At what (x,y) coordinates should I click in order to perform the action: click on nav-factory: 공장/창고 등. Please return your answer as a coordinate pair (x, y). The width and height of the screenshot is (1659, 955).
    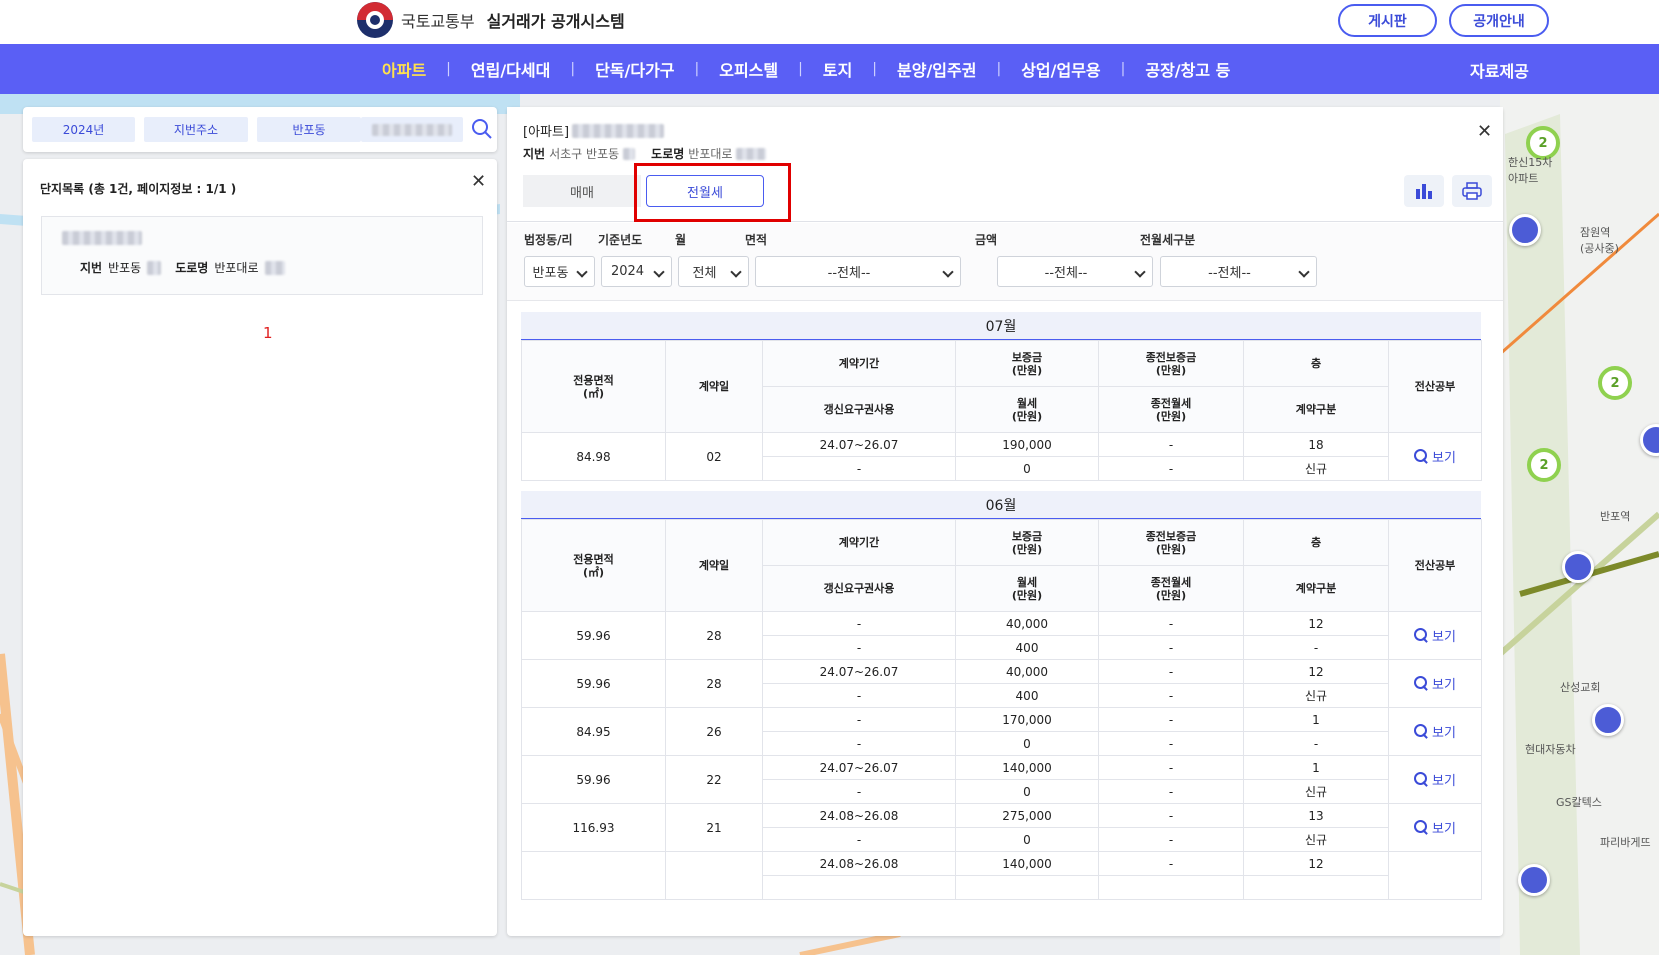
    Looking at the image, I should click on (1187, 69).